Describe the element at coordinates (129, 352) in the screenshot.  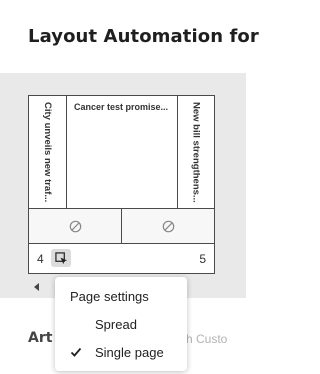
I see `menu-item-label: Single page` at that location.